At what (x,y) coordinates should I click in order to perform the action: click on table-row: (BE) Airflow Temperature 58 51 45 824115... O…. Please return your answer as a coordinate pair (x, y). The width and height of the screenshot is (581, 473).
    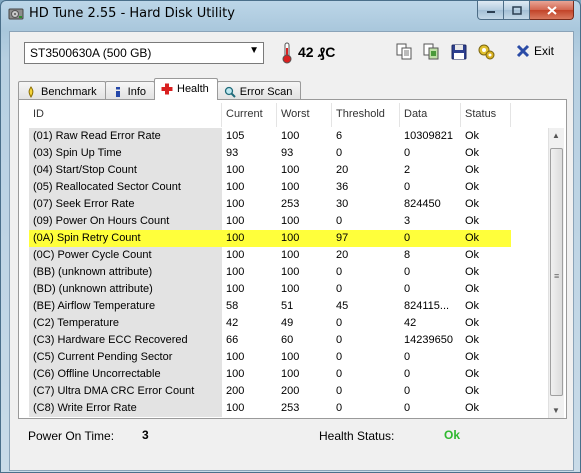
    Looking at the image, I should click on (270, 306).